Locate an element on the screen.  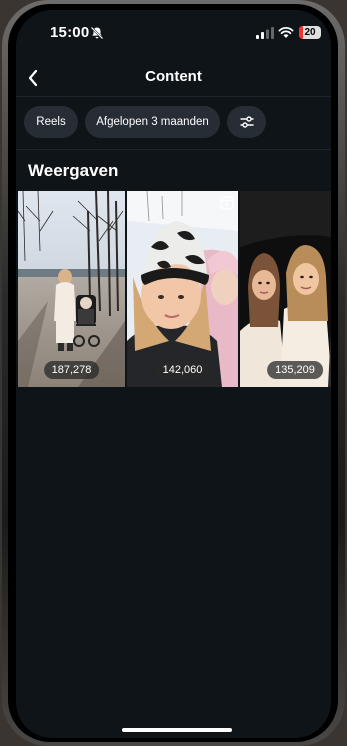
page-title: Content is located at coordinates (173, 76).